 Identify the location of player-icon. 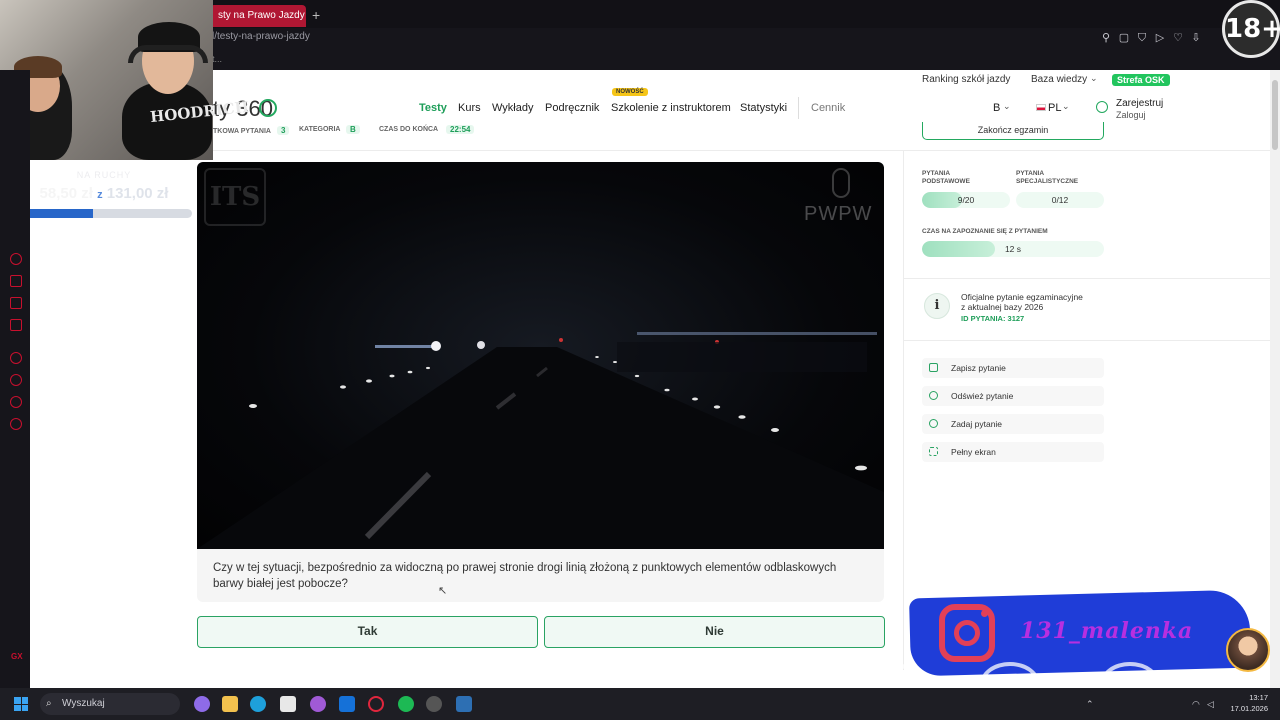
(16, 358).